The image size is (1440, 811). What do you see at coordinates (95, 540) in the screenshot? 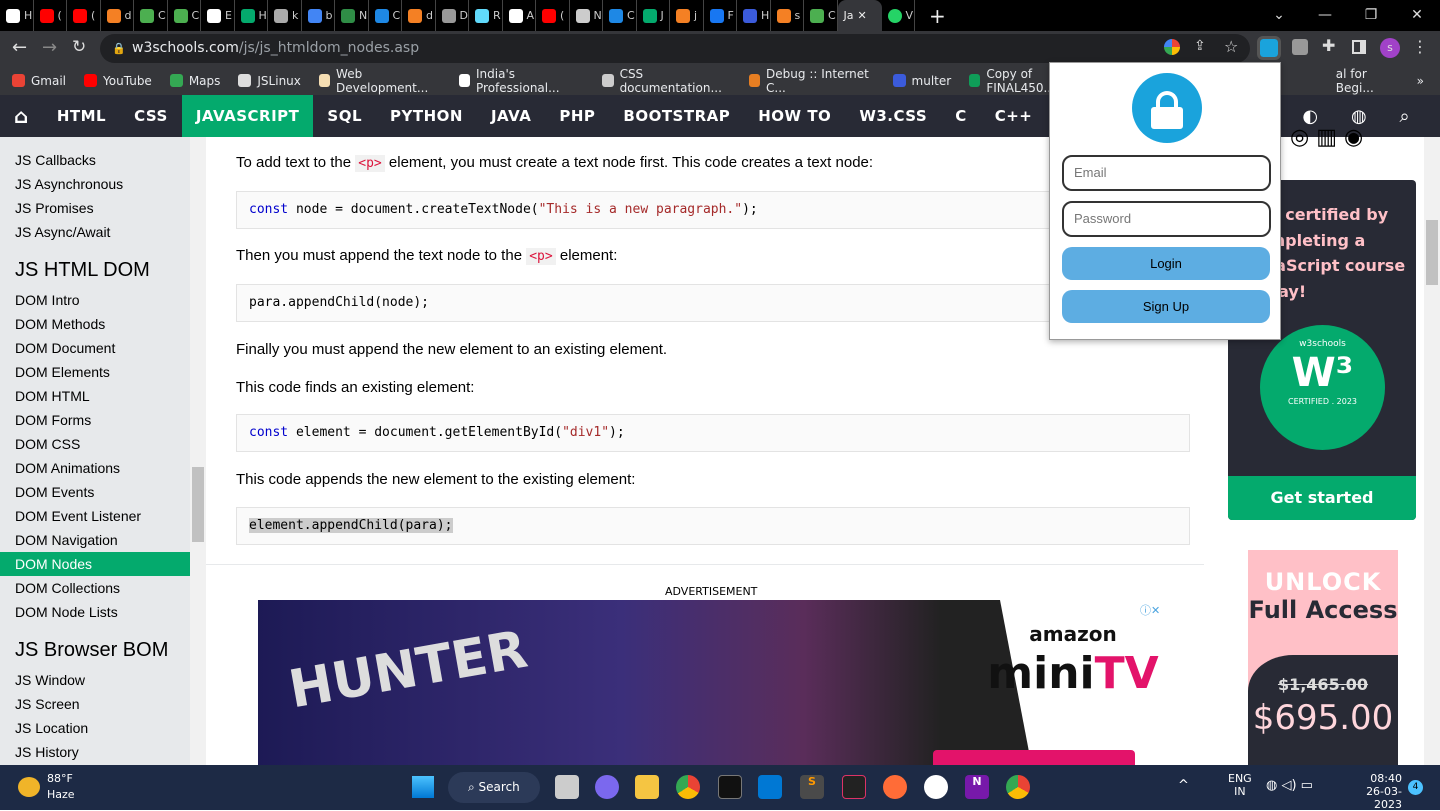
I see `sidebar-item: DOM Navigation` at bounding box center [95, 540].